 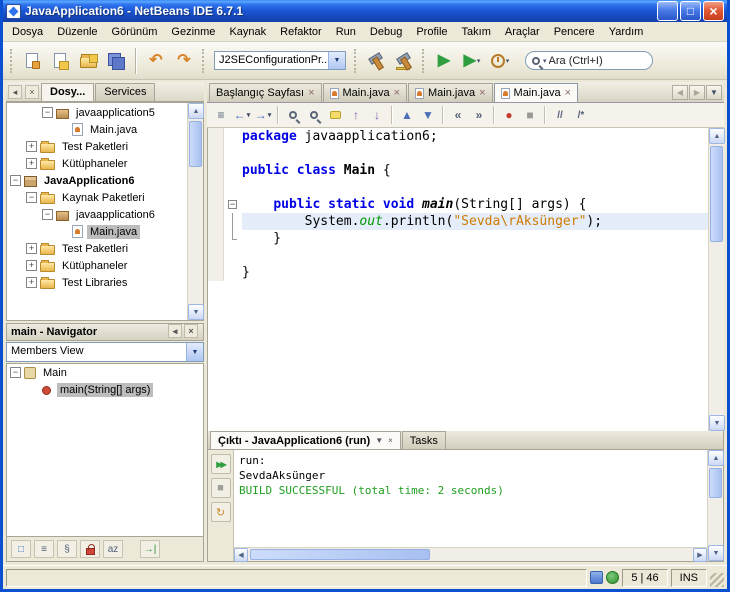 What do you see at coordinates (105, 389) in the screenshot?
I see `navigator-item-row: main(String[] args)` at bounding box center [105, 389].